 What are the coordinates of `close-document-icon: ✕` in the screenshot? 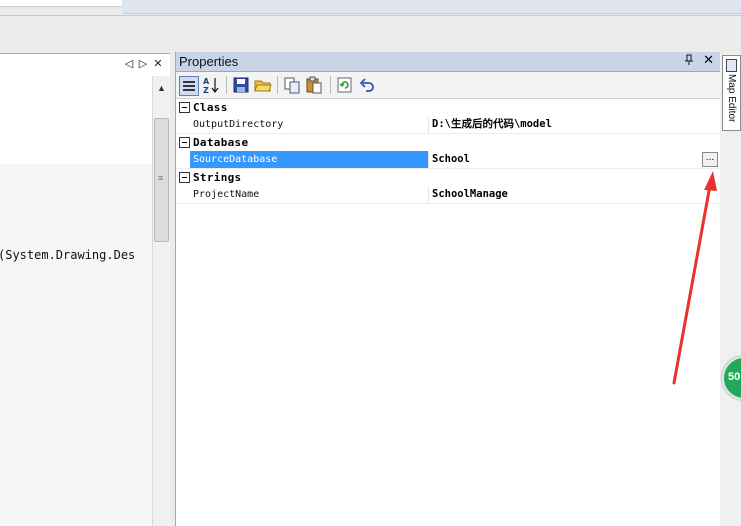 It's located at (158, 64).